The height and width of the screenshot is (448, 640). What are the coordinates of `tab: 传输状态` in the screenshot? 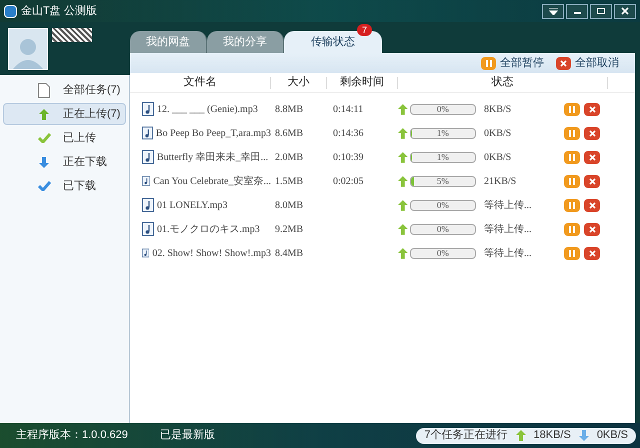 It's located at (333, 42).